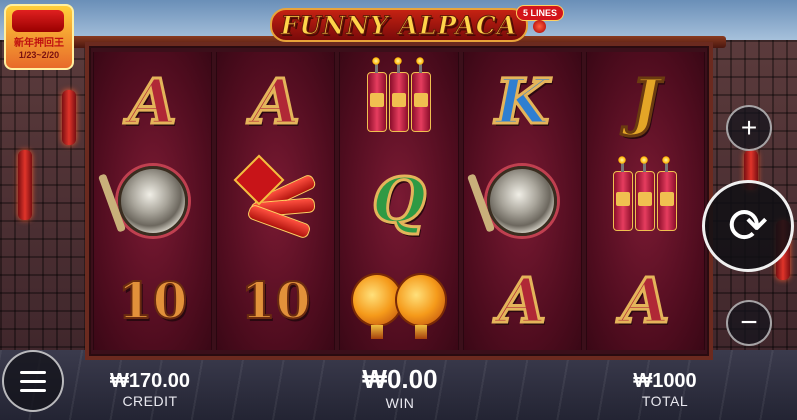 This screenshot has height=420, width=797. I want to click on win-display: ₩0.00 WIN, so click(400, 387).